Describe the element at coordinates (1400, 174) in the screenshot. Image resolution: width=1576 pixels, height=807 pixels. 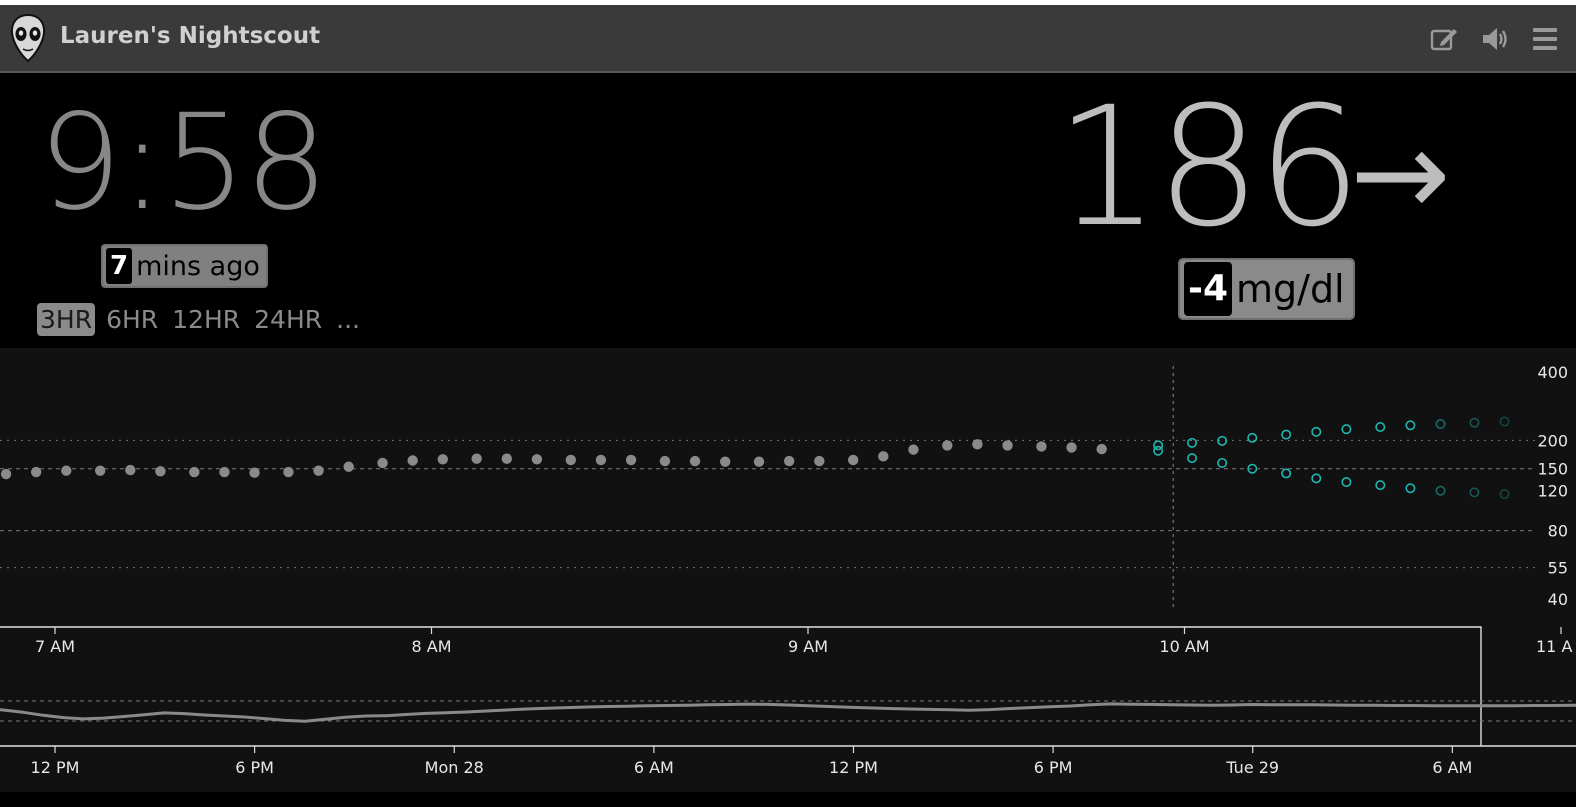
I see `trend-arrow-icon: →` at that location.